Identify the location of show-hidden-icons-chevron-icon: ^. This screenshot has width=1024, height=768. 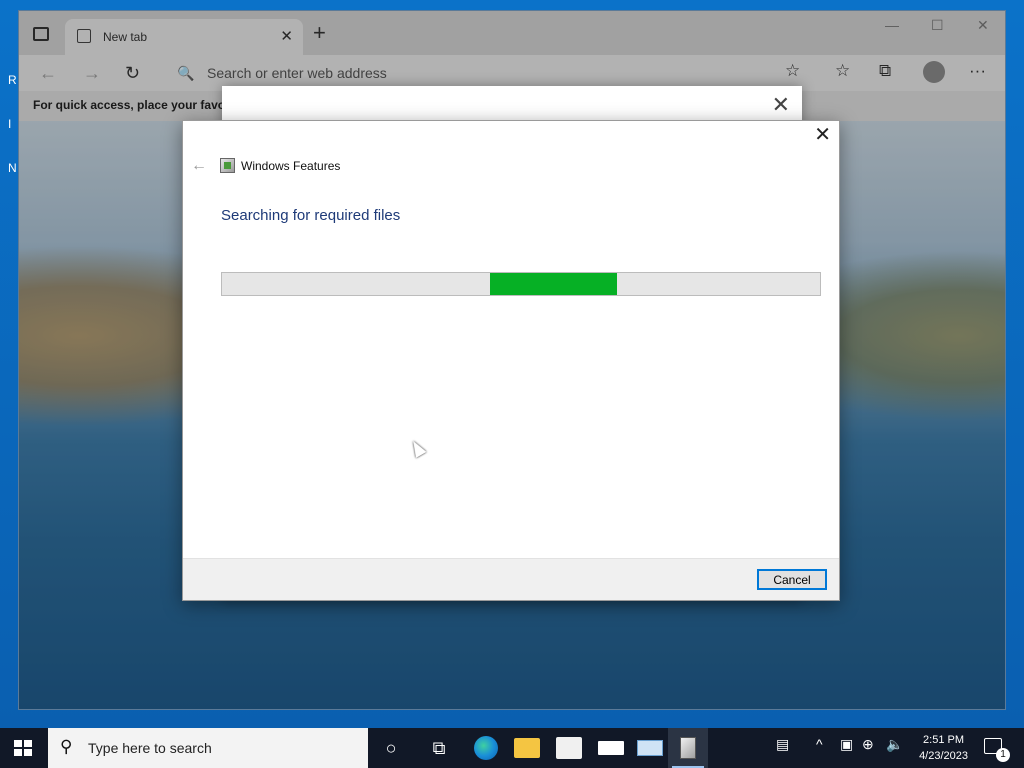
(819, 744).